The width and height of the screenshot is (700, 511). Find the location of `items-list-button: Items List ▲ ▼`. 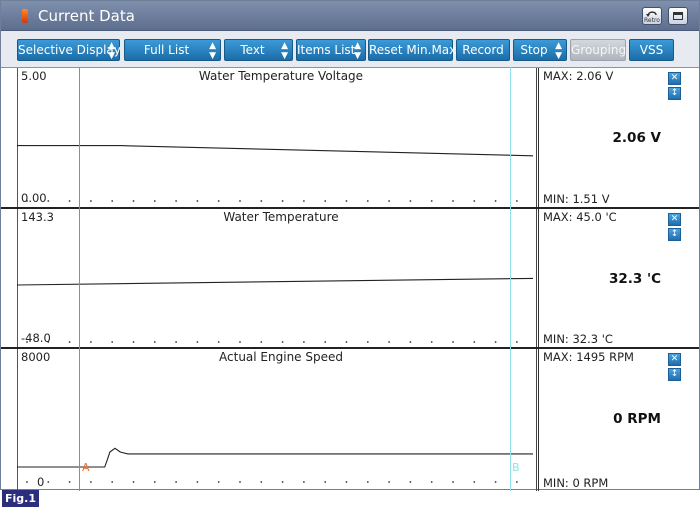

items-list-button: Items List ▲ ▼ is located at coordinates (331, 50).